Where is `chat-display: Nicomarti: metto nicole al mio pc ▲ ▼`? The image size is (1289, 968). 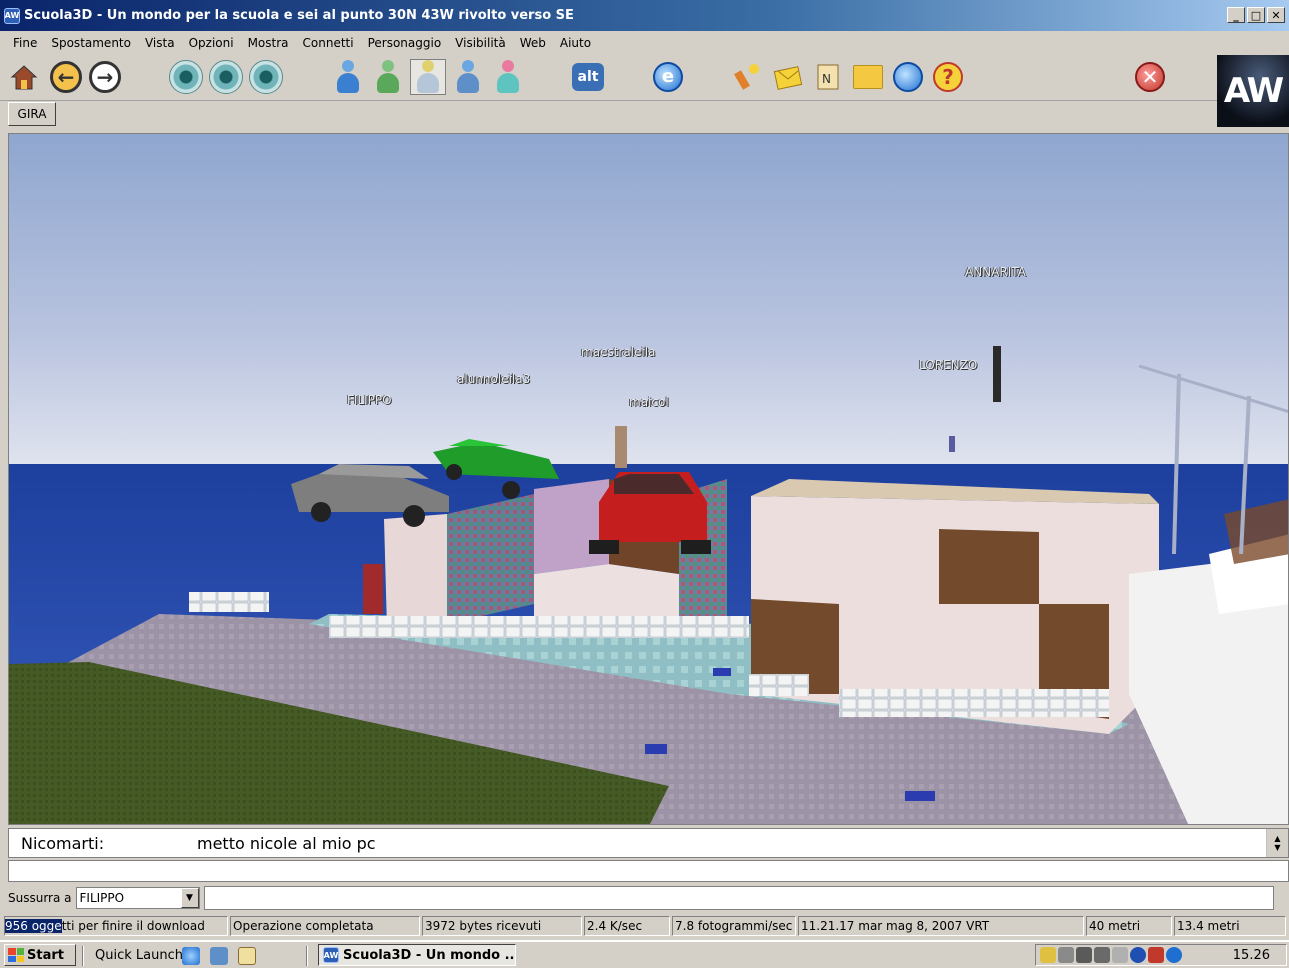
chat-display: Nicomarti: metto nicole al mio pc ▲ ▼ is located at coordinates (648, 843).